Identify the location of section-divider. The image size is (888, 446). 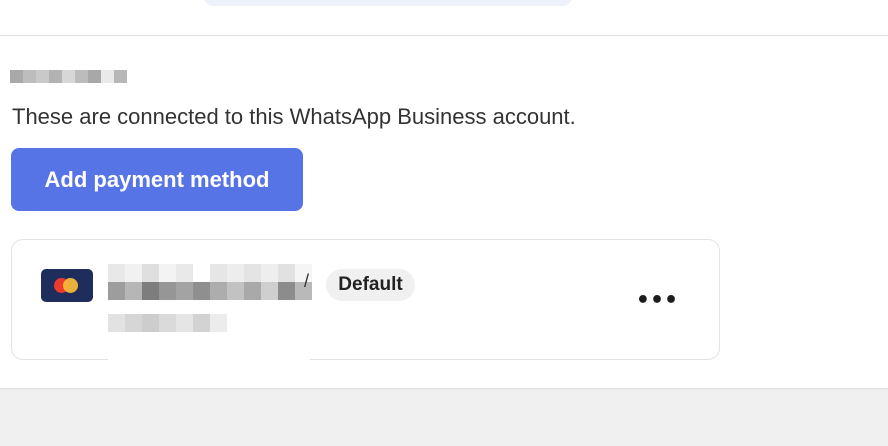
(444, 35).